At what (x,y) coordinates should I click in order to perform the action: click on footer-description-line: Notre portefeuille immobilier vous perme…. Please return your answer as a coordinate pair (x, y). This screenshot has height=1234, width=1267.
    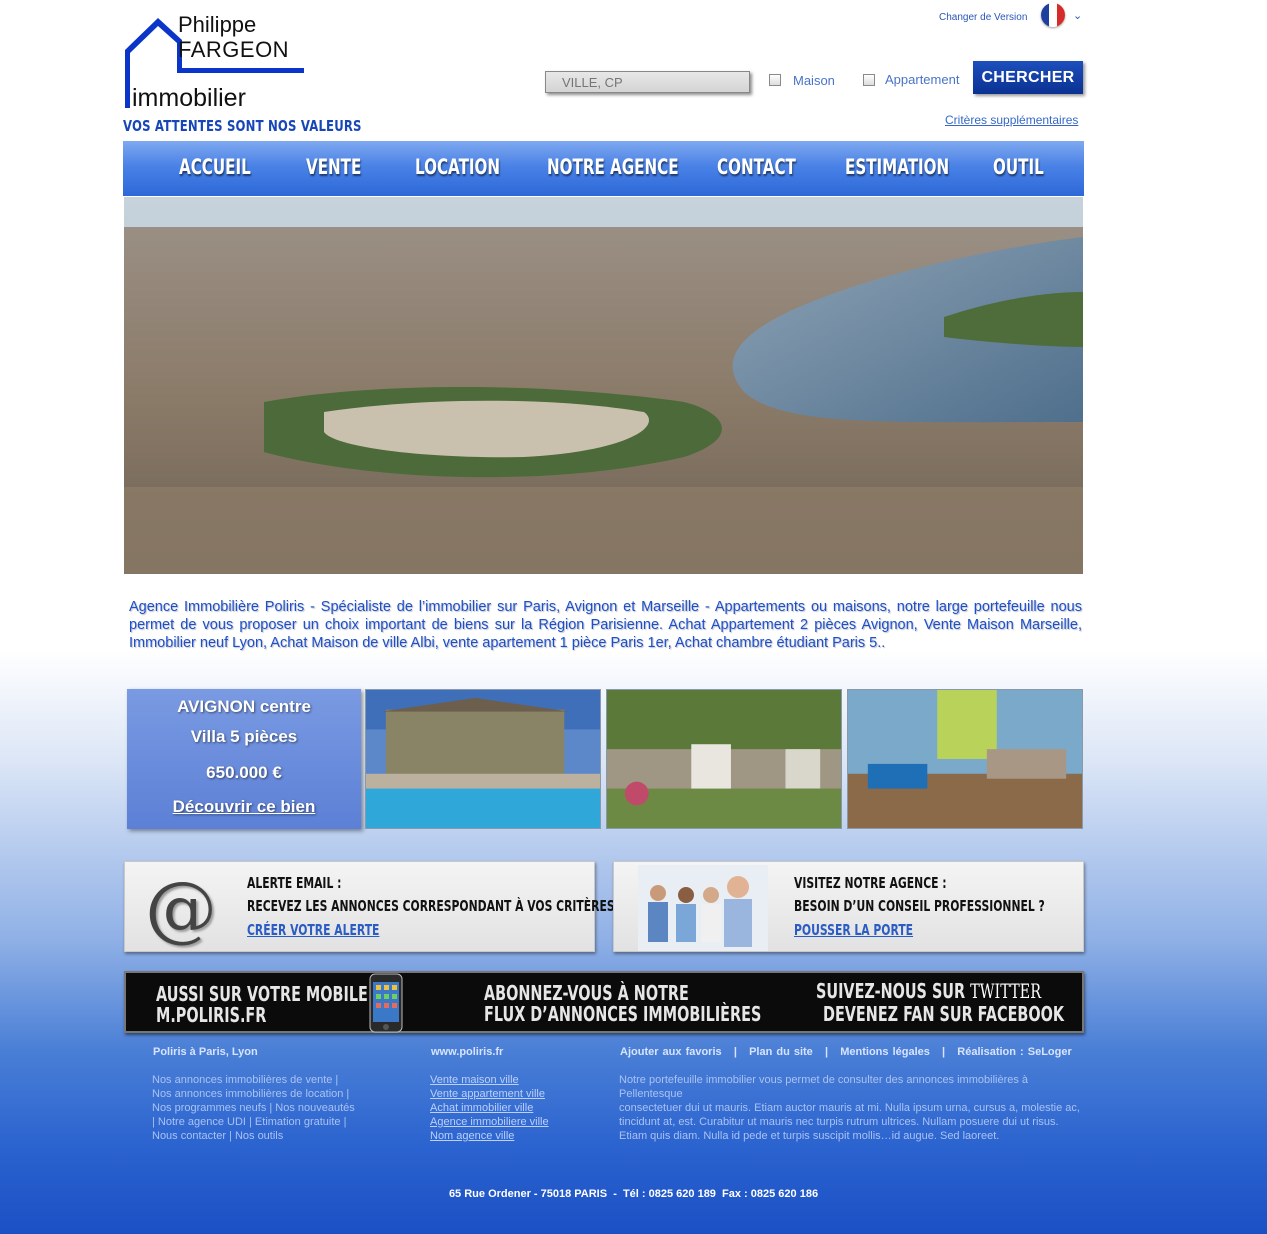
    Looking at the image, I should click on (824, 1087).